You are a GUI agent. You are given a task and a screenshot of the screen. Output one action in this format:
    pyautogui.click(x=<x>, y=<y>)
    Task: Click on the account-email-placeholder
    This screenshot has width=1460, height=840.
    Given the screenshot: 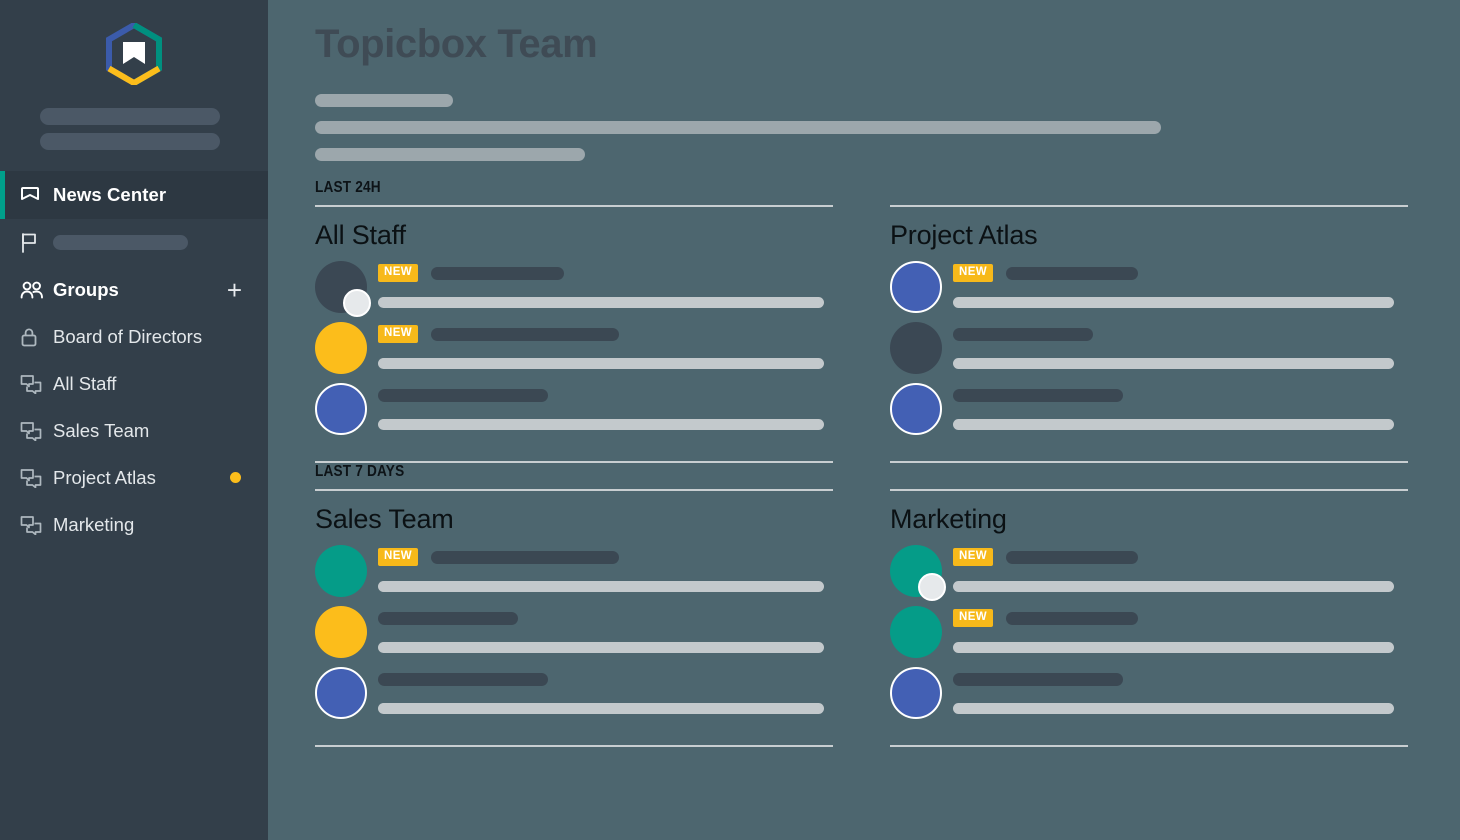 What is the action you would take?
    pyautogui.click(x=130, y=141)
    